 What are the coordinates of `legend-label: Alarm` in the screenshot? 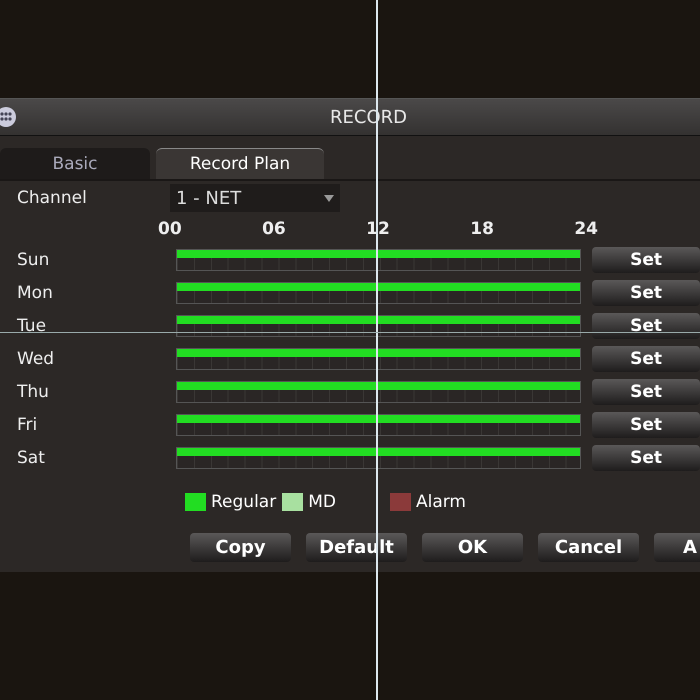 It's located at (441, 502).